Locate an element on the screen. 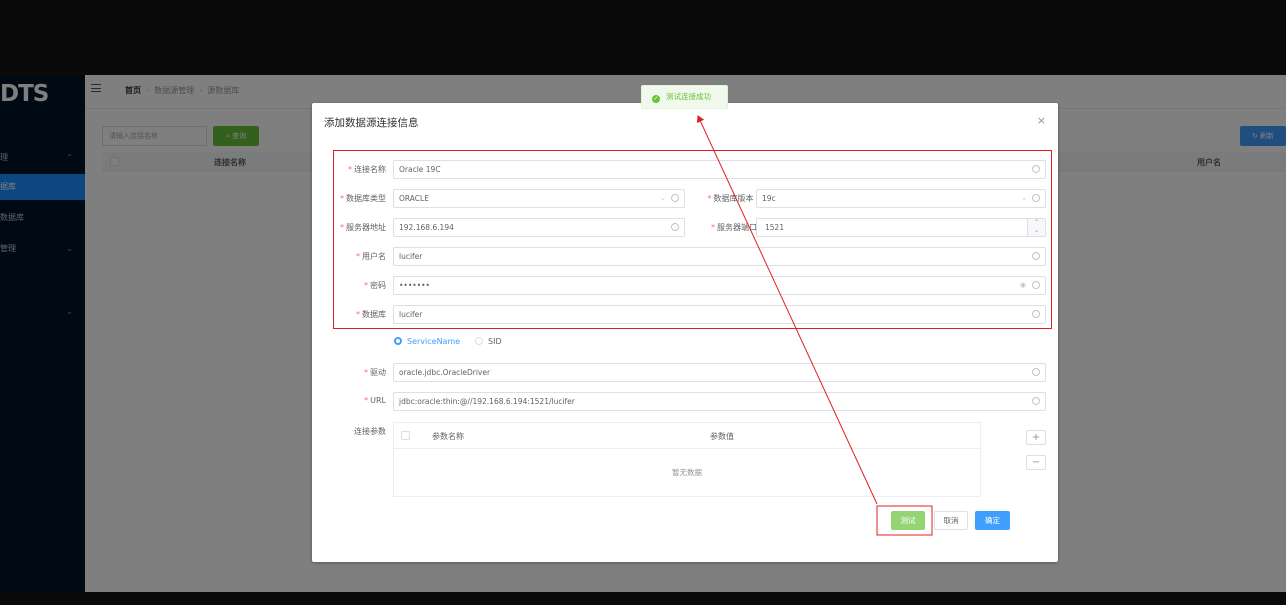 This screenshot has width=1286, height=605. cancel-button: 取消 is located at coordinates (951, 520).